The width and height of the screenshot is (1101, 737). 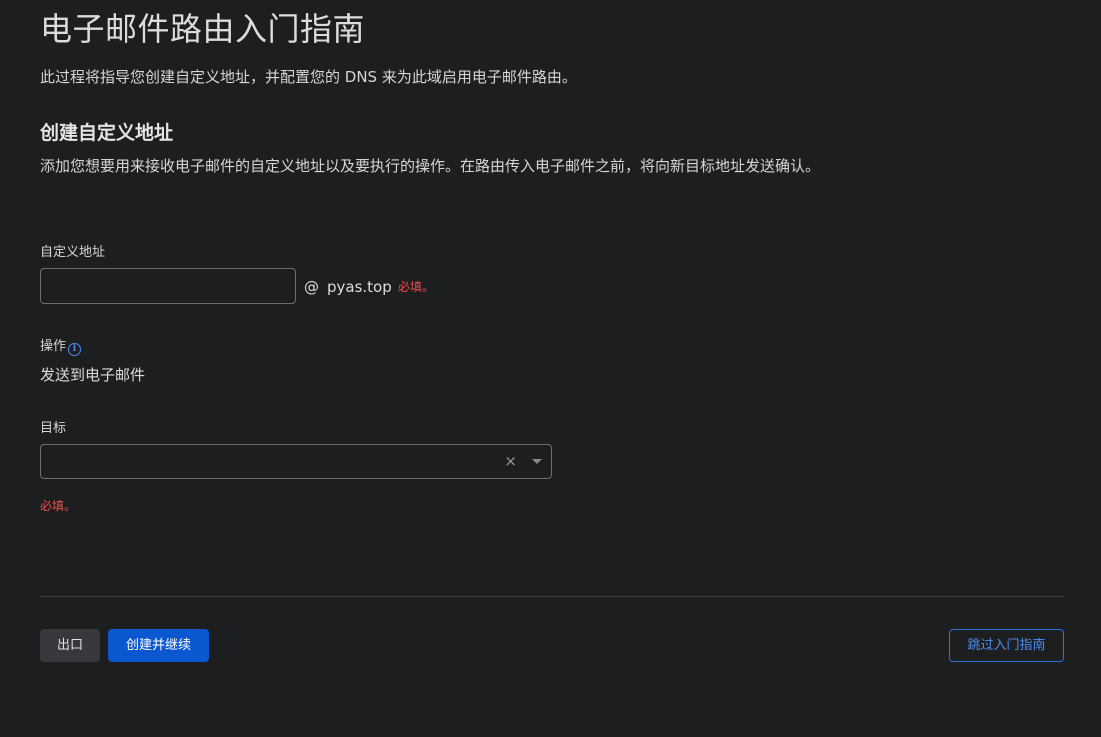 I want to click on skip-onboarding-button: 跳过入门指南, so click(x=1006, y=645).